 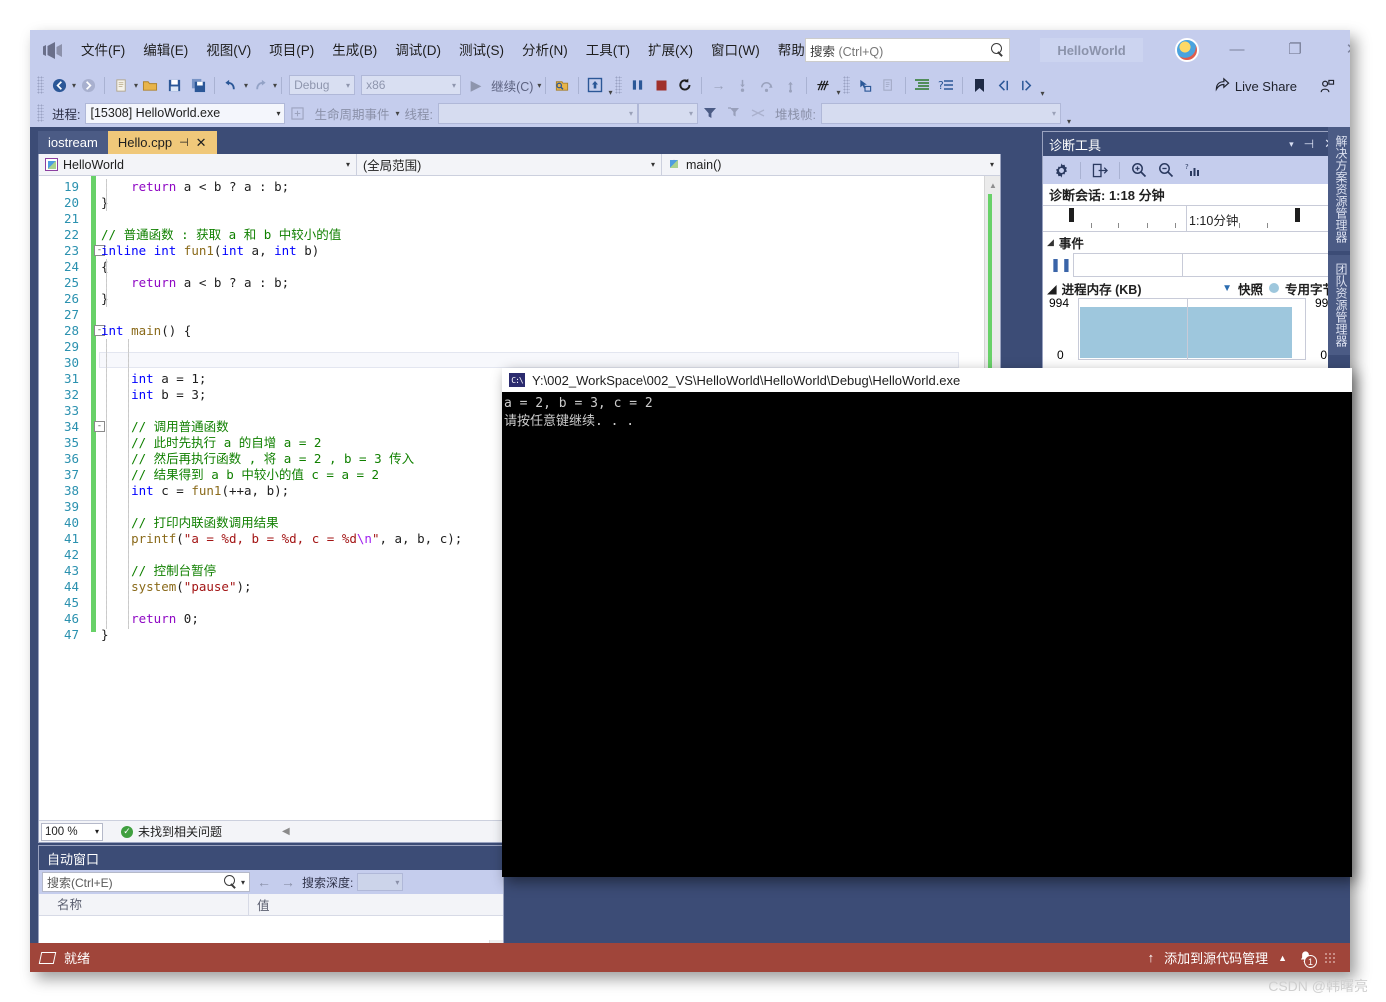 I want to click on menu-view: 视图(V), so click(x=228, y=51).